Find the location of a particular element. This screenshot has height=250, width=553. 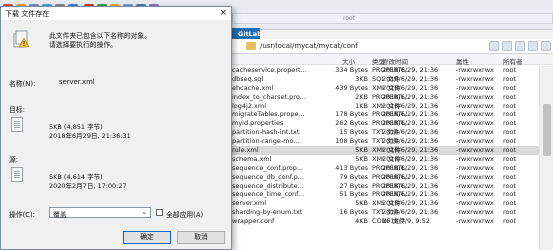

close-icon: × is located at coordinates (223, 13).